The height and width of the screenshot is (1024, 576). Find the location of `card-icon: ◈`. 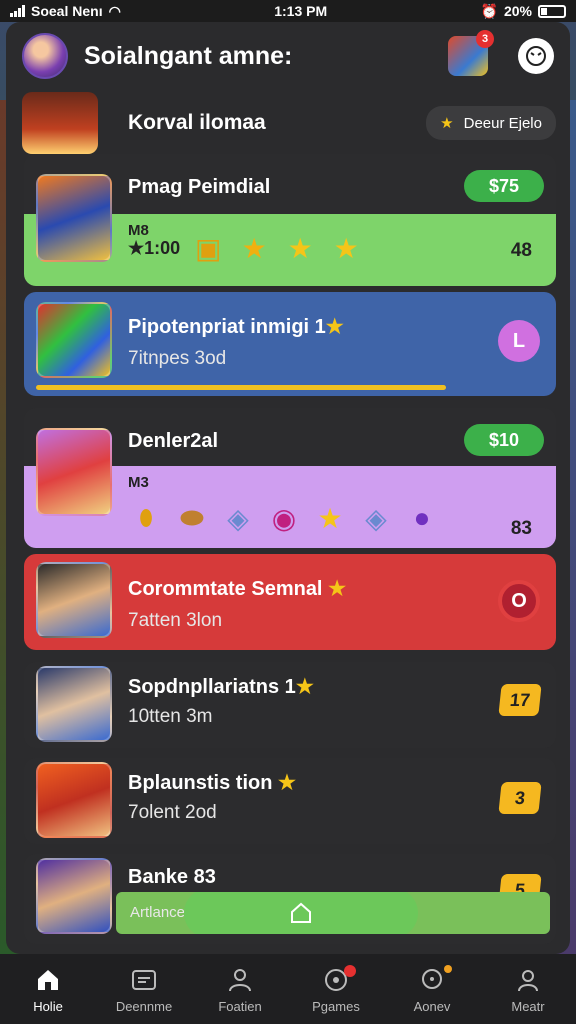

card-icon: ◈ is located at coordinates (376, 518).